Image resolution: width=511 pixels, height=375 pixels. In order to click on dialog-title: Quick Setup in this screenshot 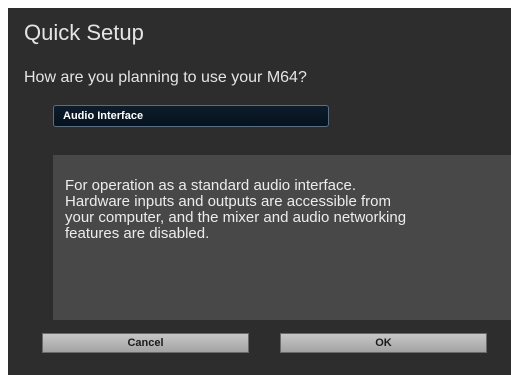, I will do `click(84, 32)`.